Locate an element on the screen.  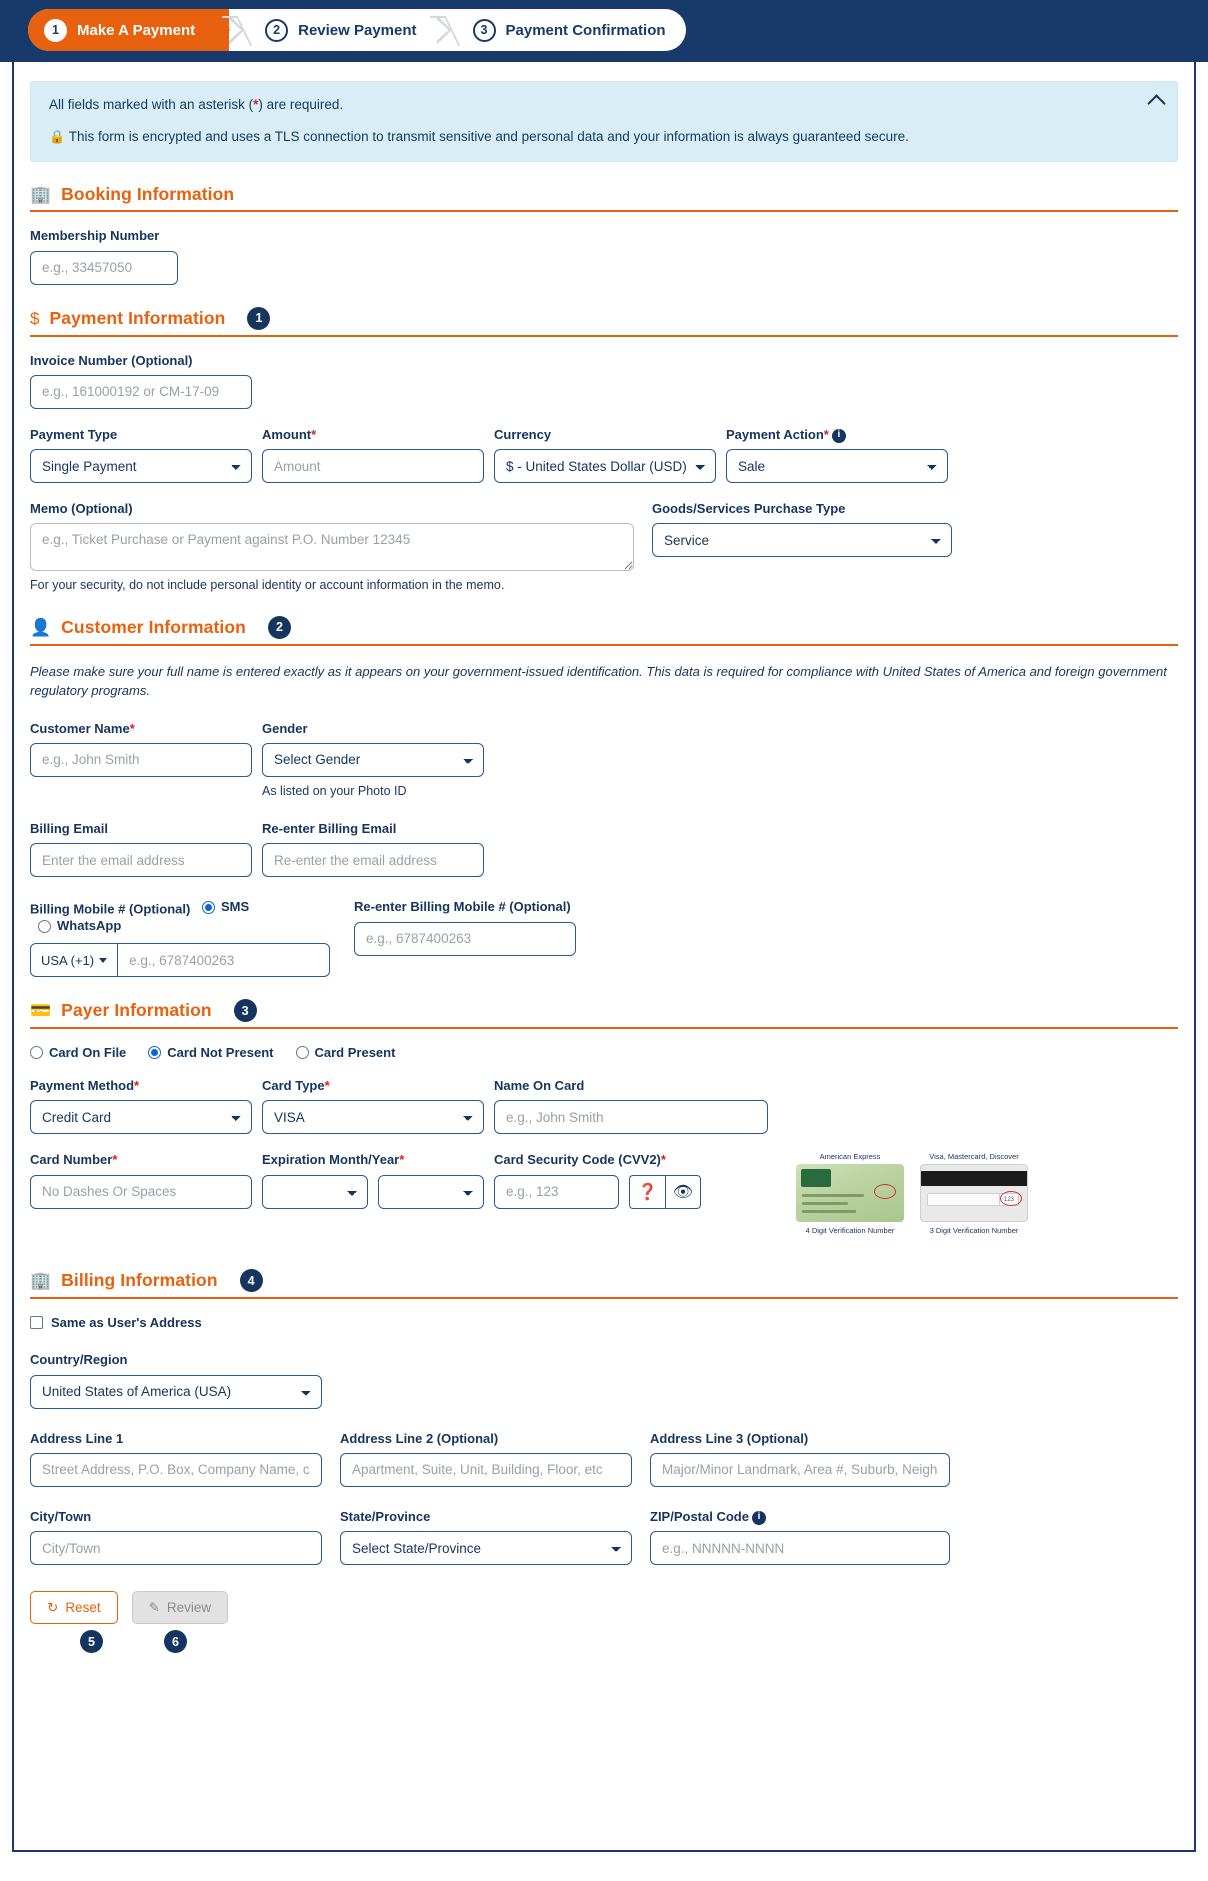
card-type-group: Card Type* VISA is located at coordinates (373, 1106).